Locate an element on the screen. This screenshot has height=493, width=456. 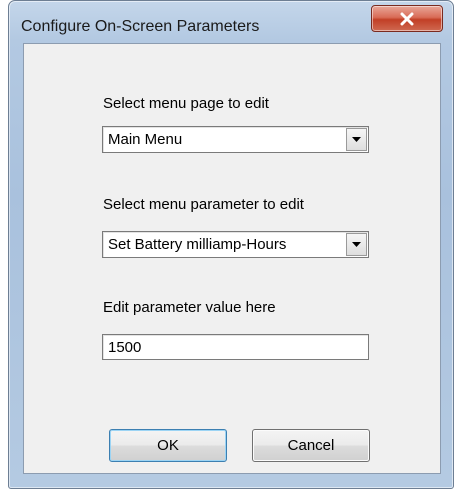
title-bar: Configure On-Screen Parameters is located at coordinates (231, 18).